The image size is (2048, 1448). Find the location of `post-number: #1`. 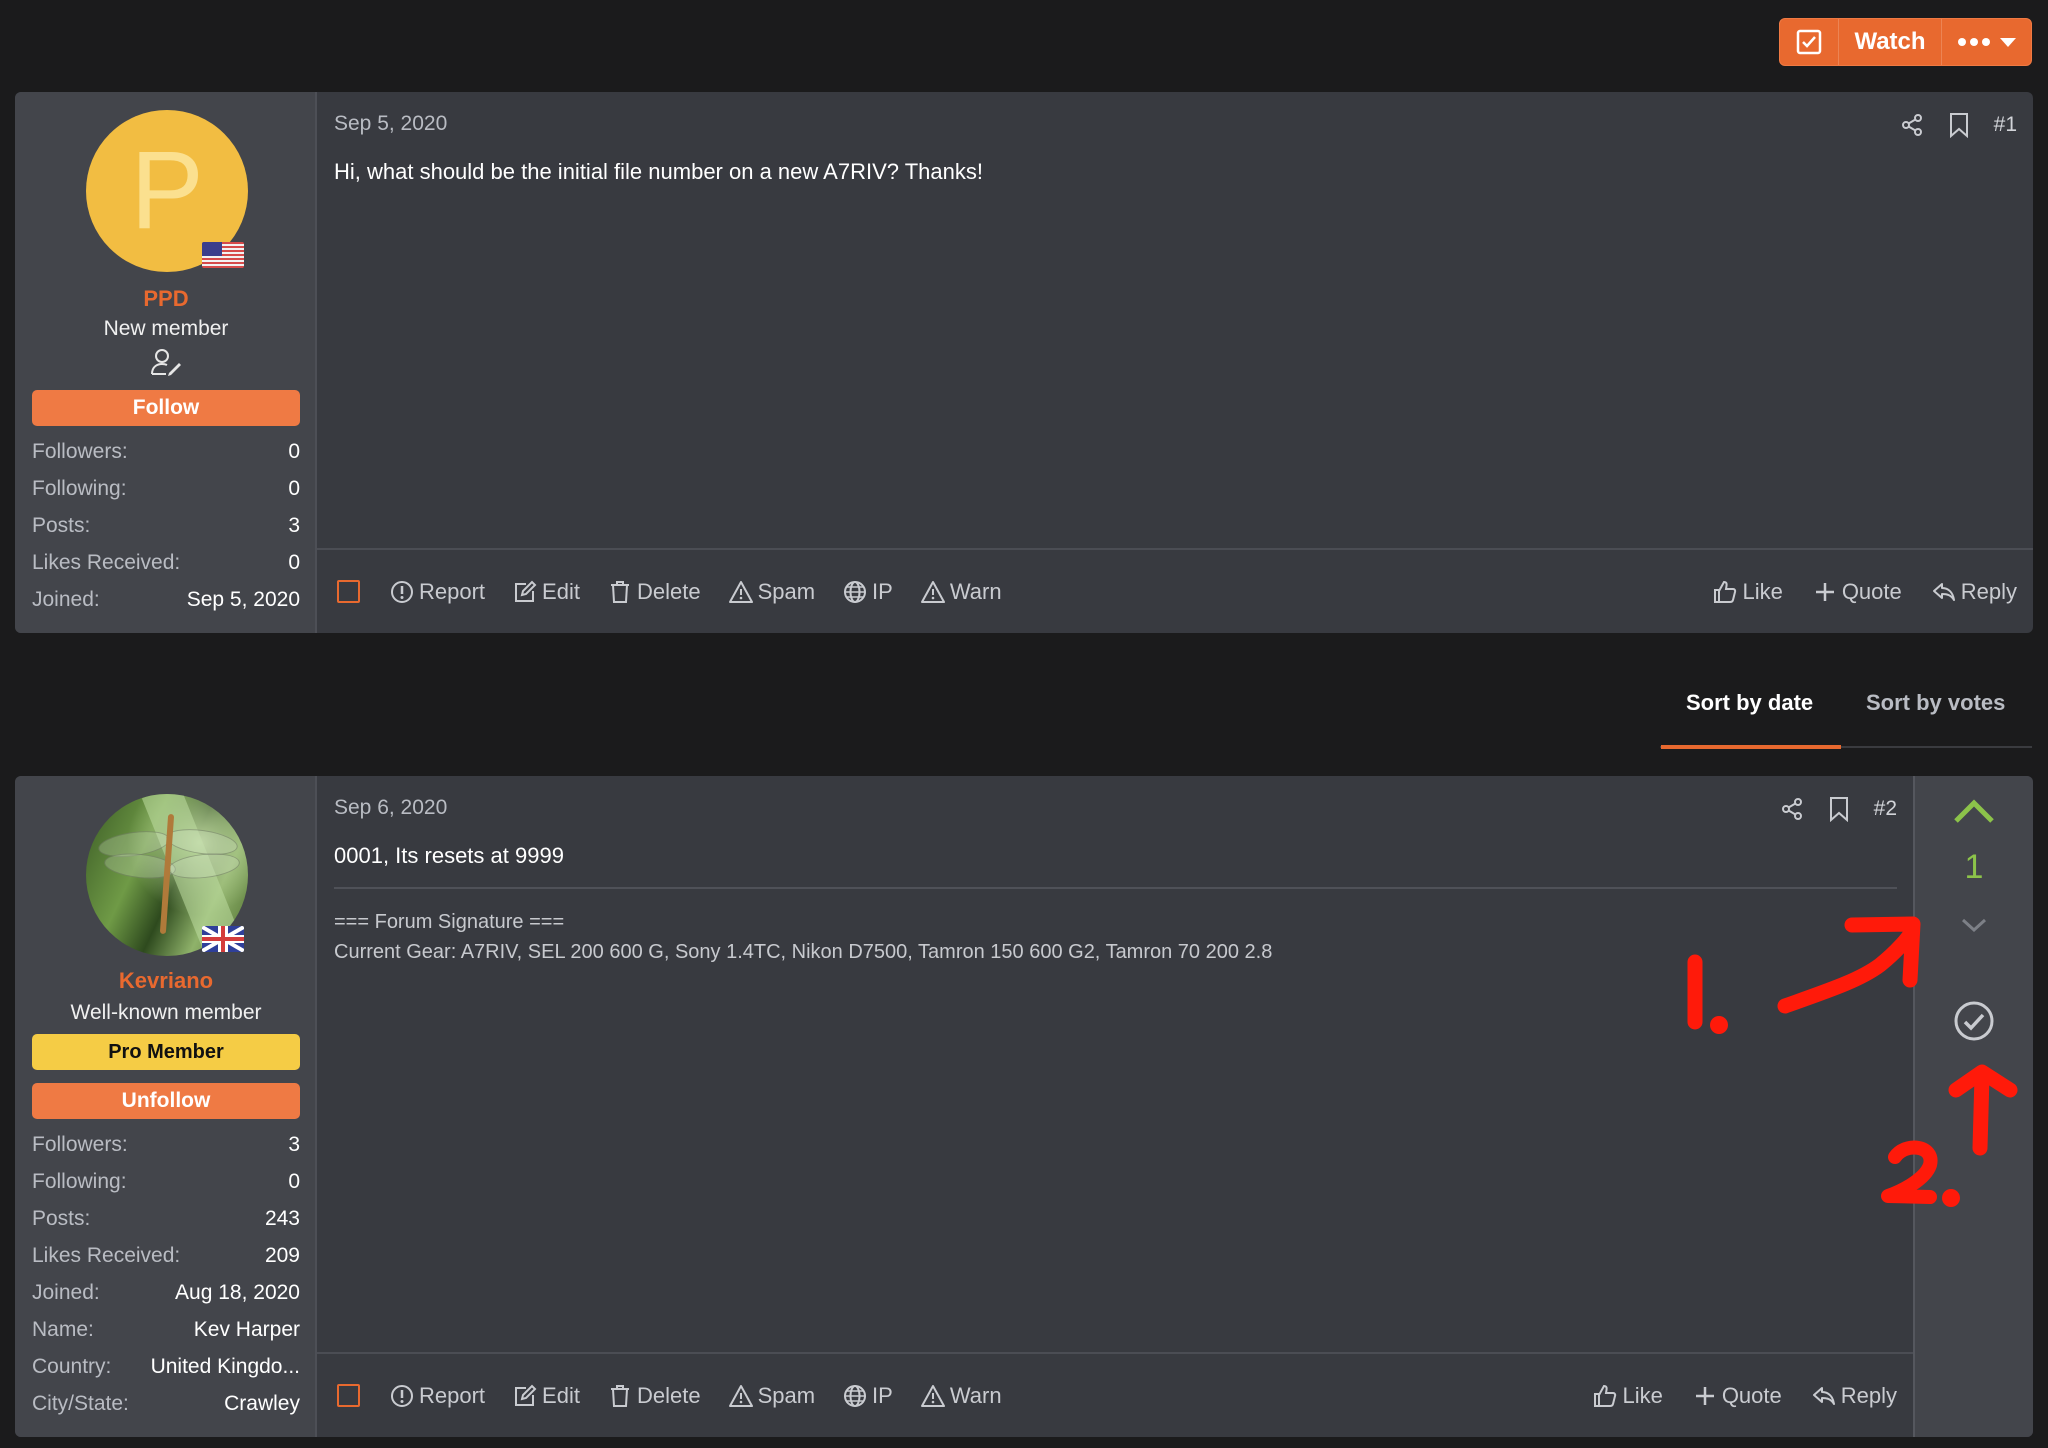

post-number: #1 is located at coordinates (2005, 125).